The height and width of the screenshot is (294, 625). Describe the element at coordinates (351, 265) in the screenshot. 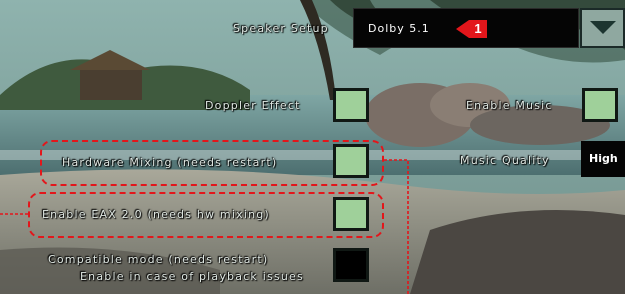

I see `compatible-mode-checkbox` at that location.